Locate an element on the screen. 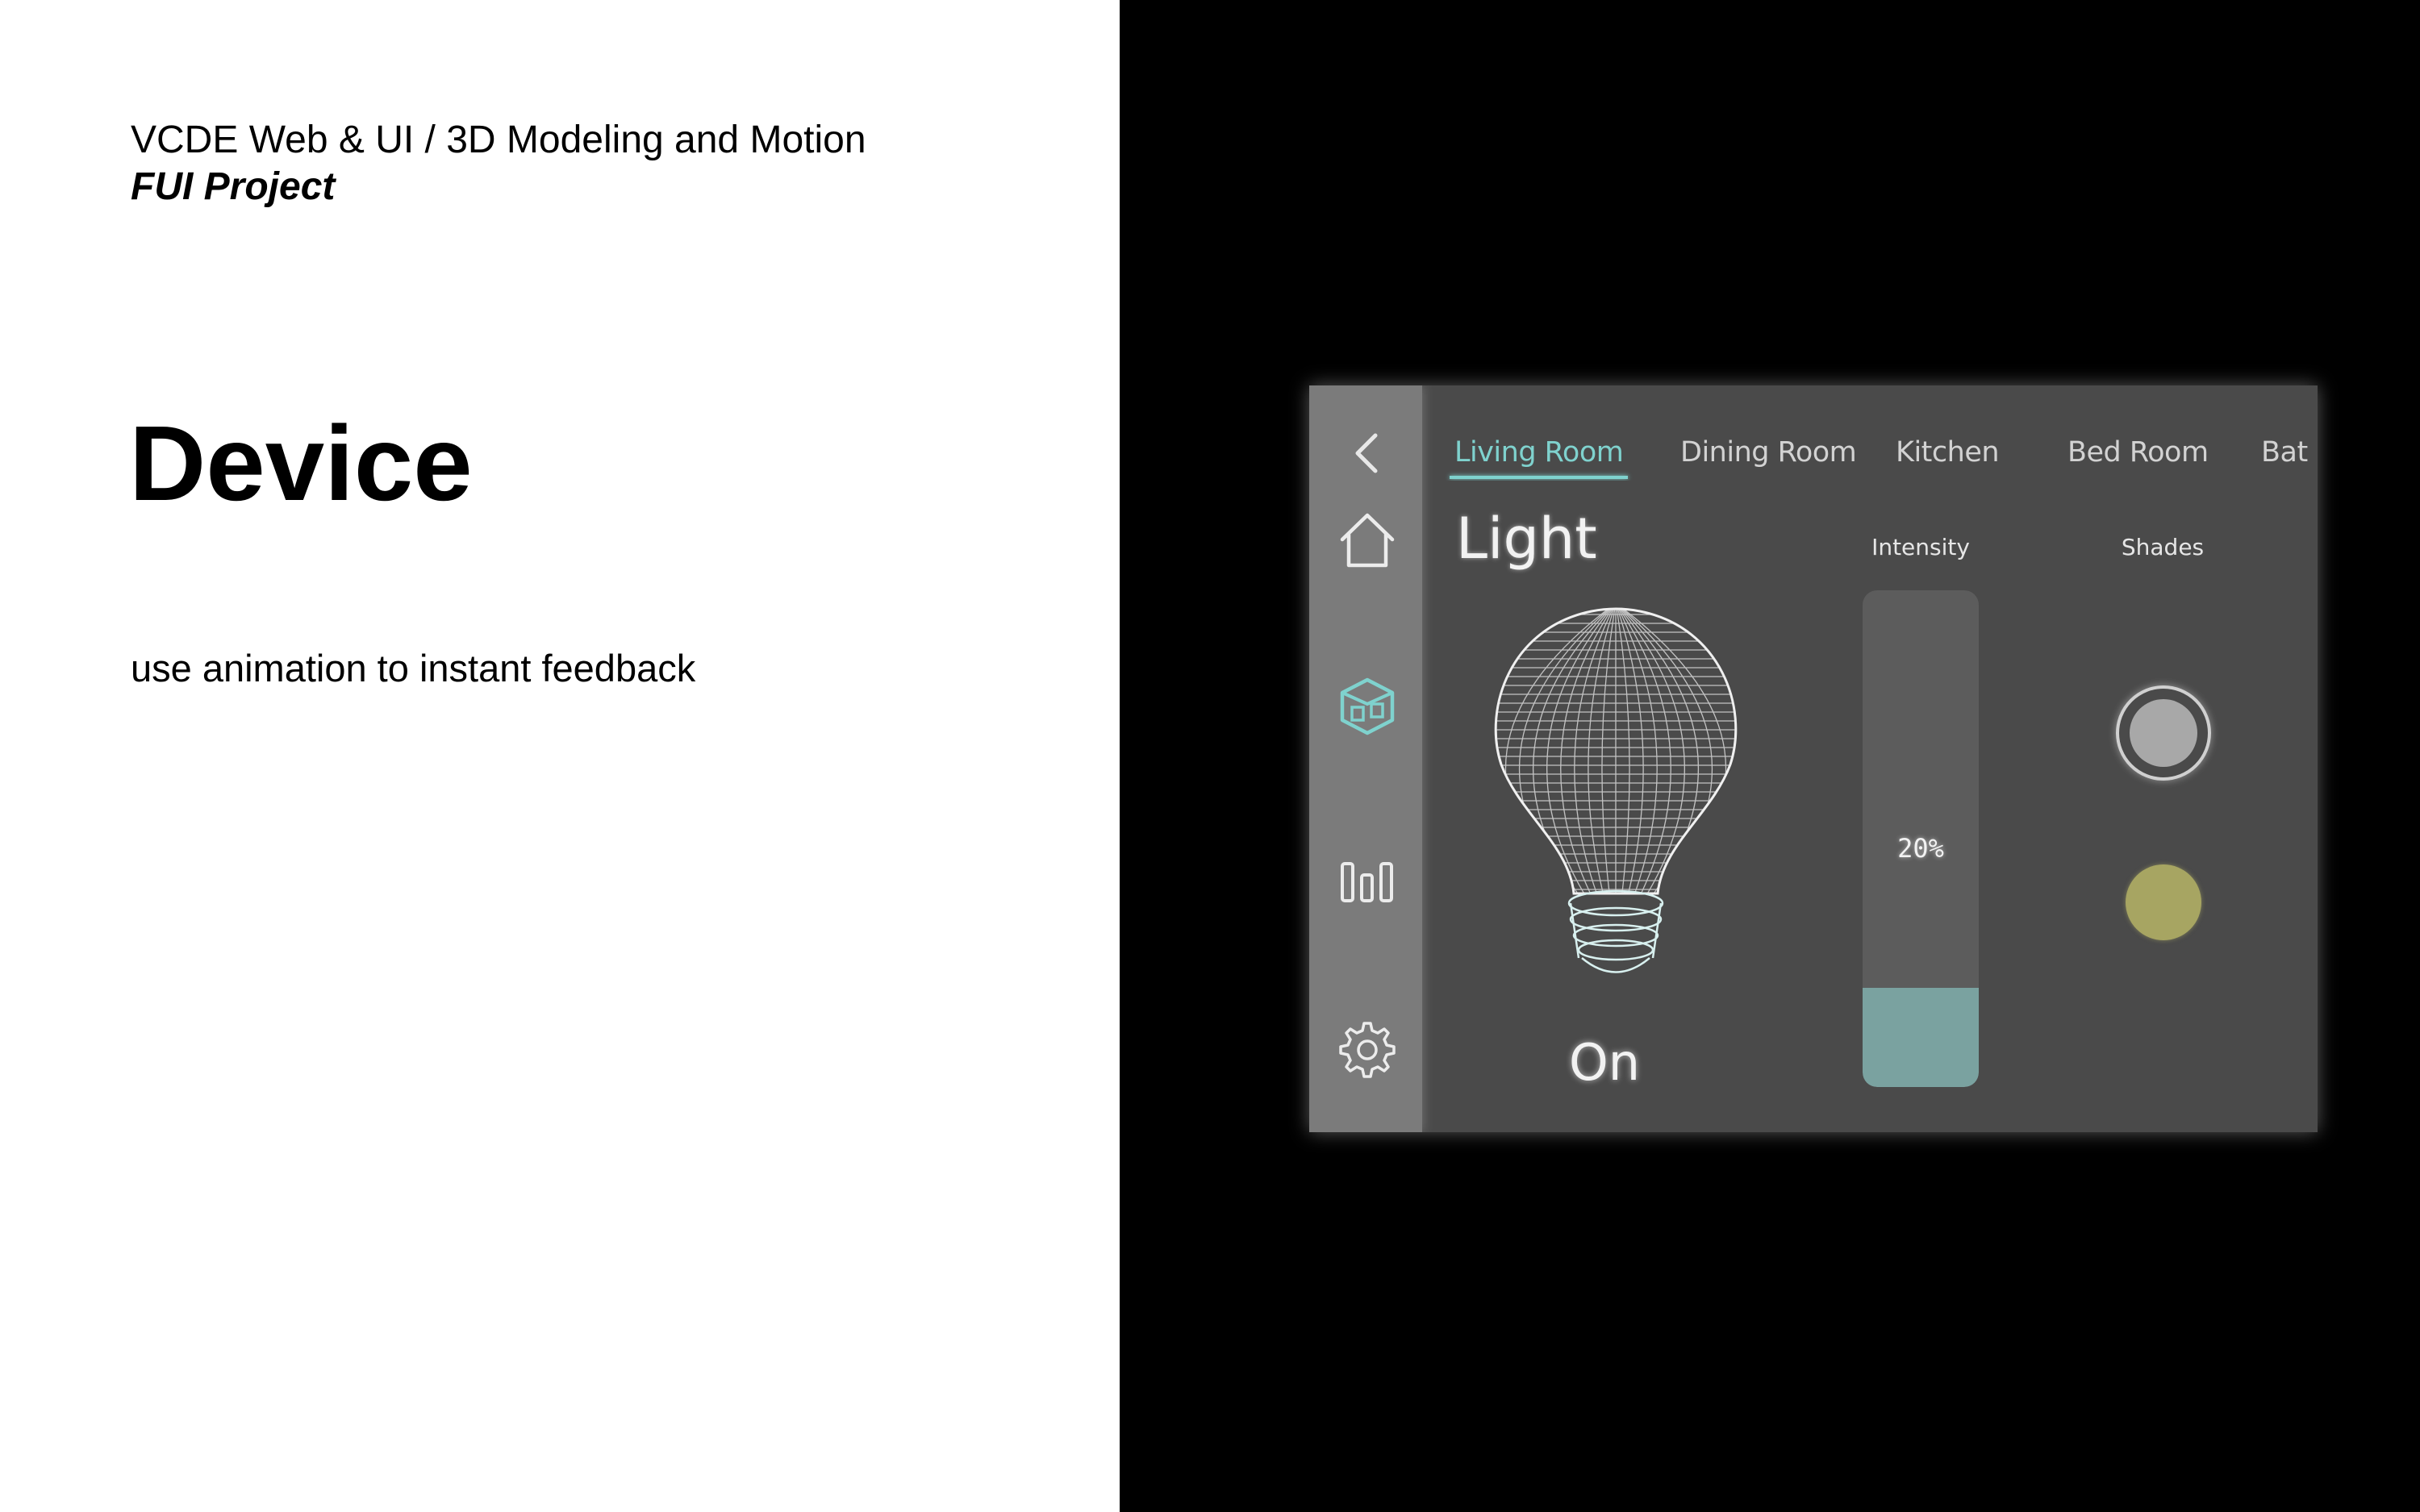 The width and height of the screenshot is (2420, 1512). description-text: use animation to instant feedback is located at coordinates (413, 668).